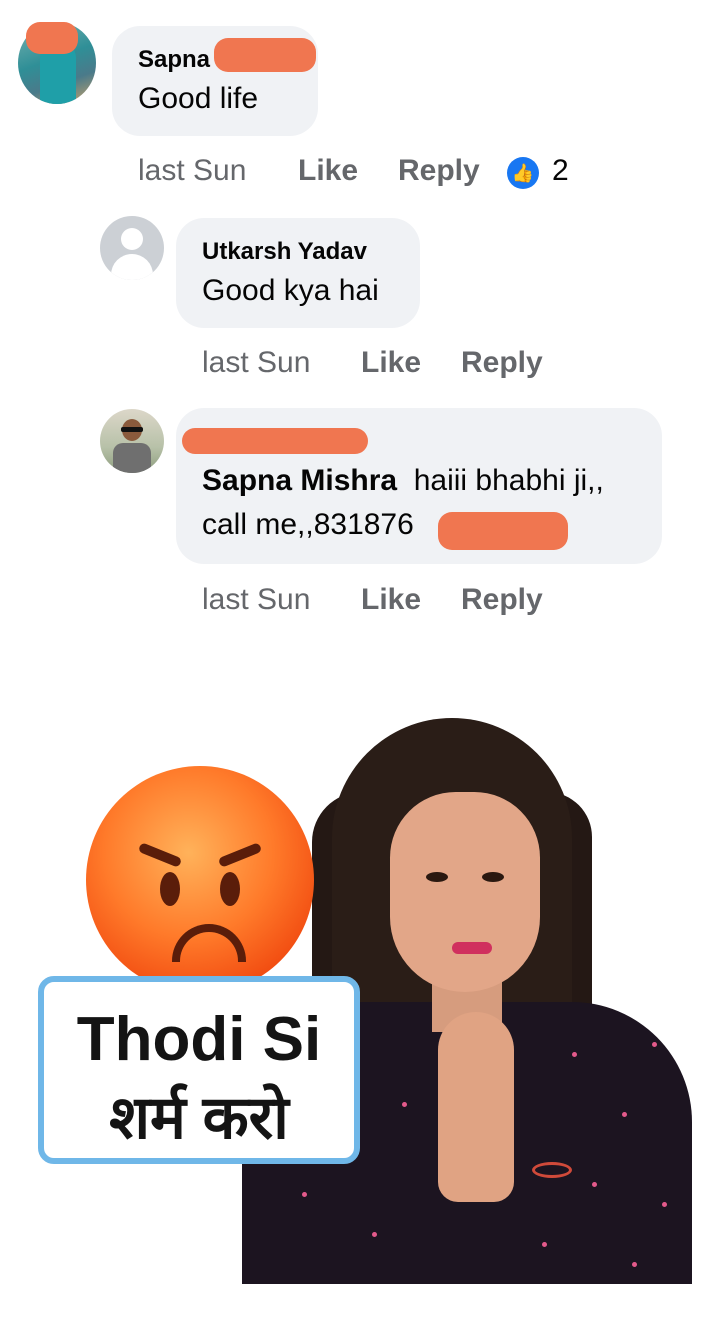  I want to click on mention-link: Sapna Mishra, so click(299, 480).